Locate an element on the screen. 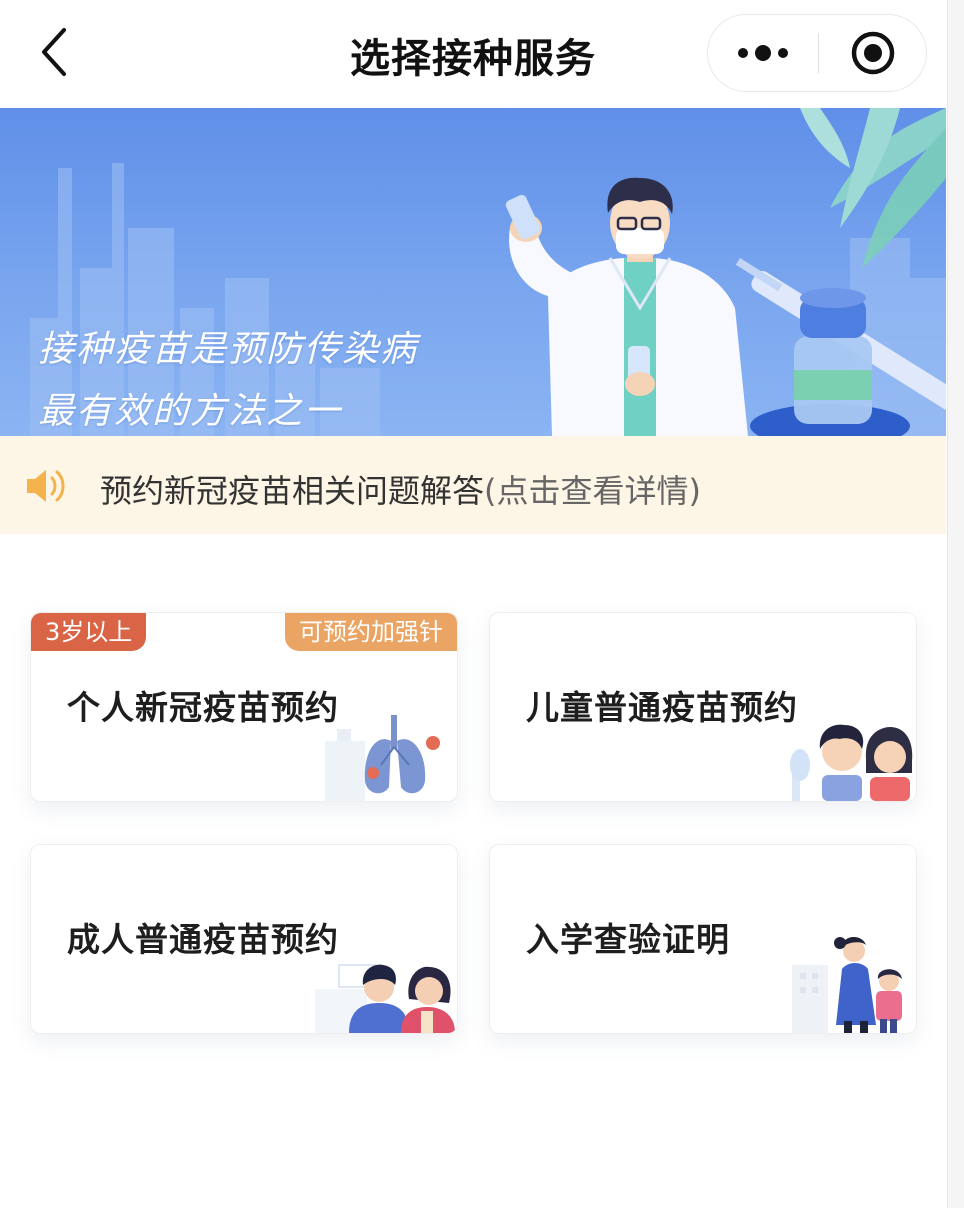  more-dots-icon is located at coordinates (763, 53).